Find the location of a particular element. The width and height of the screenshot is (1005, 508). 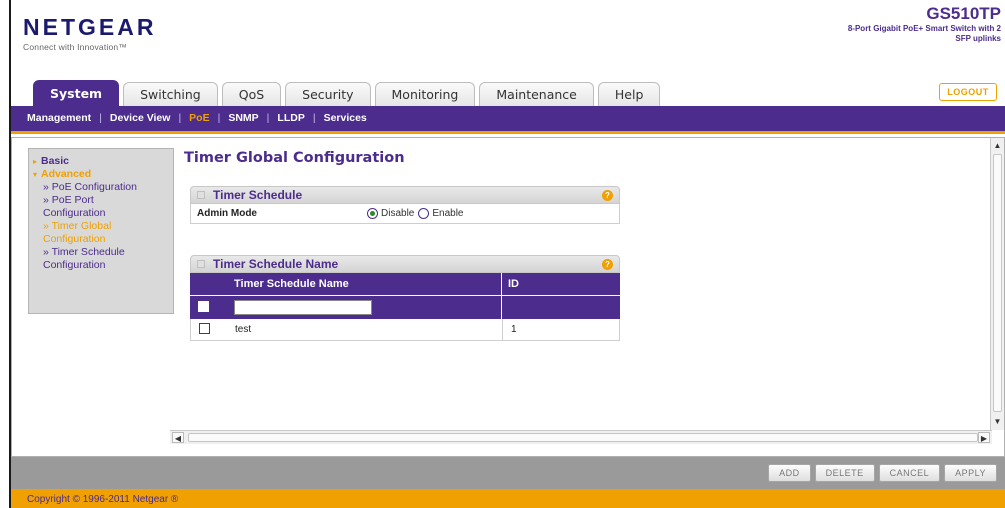

sidebar-item-label: Timer Global Configuration is located at coordinates (77, 232).